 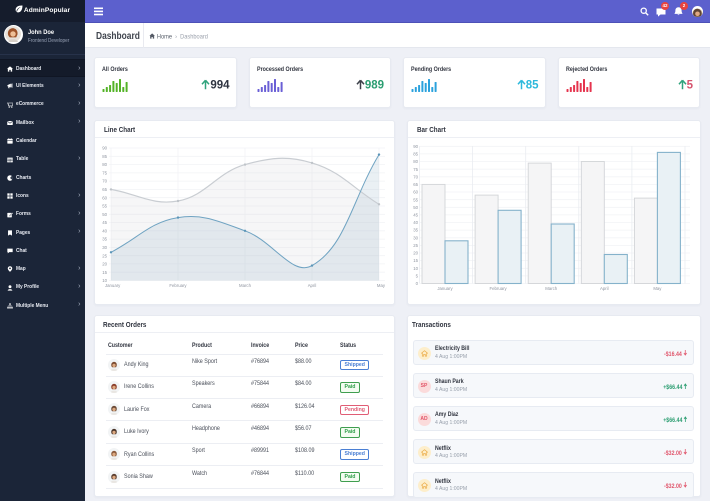 I want to click on svg-text: 5, so click(x=417, y=275).